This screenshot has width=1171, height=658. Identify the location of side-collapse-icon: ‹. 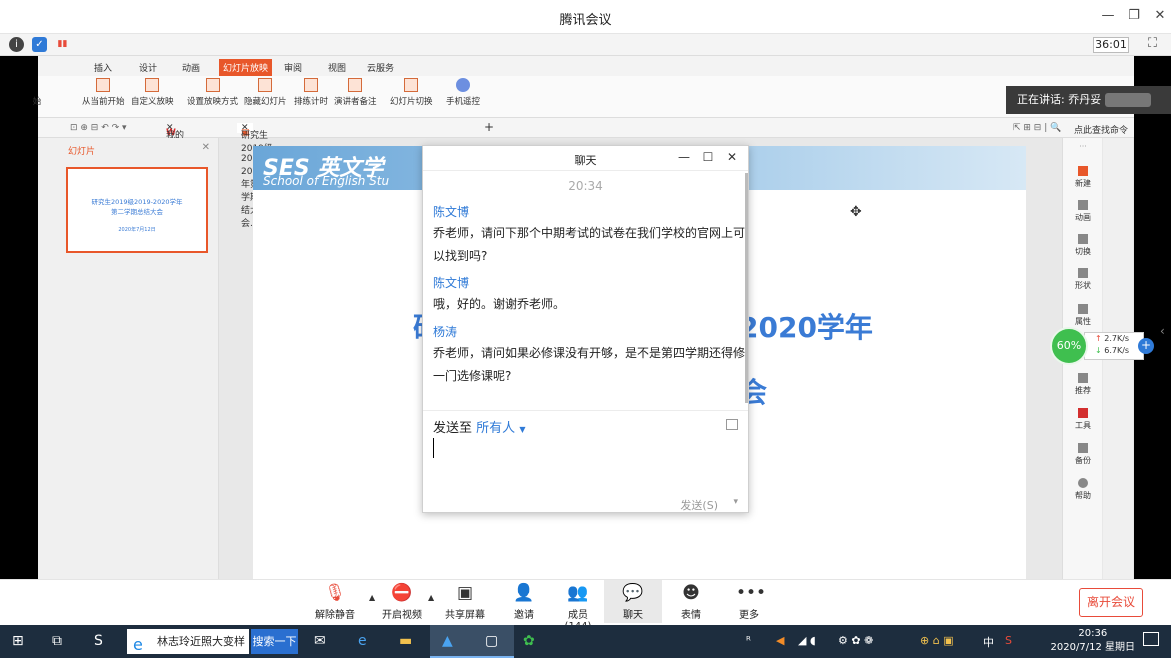
(1162, 331).